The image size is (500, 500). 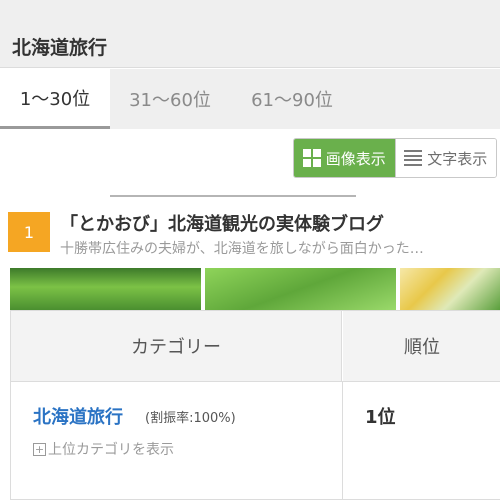 I want to click on plus-icon: +, so click(x=39, y=449).